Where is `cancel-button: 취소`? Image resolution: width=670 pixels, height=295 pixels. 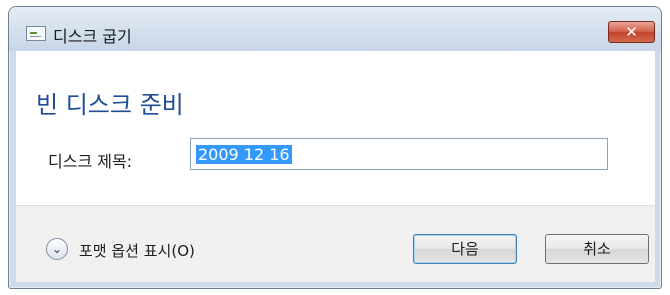
cancel-button: 취소 is located at coordinates (597, 249).